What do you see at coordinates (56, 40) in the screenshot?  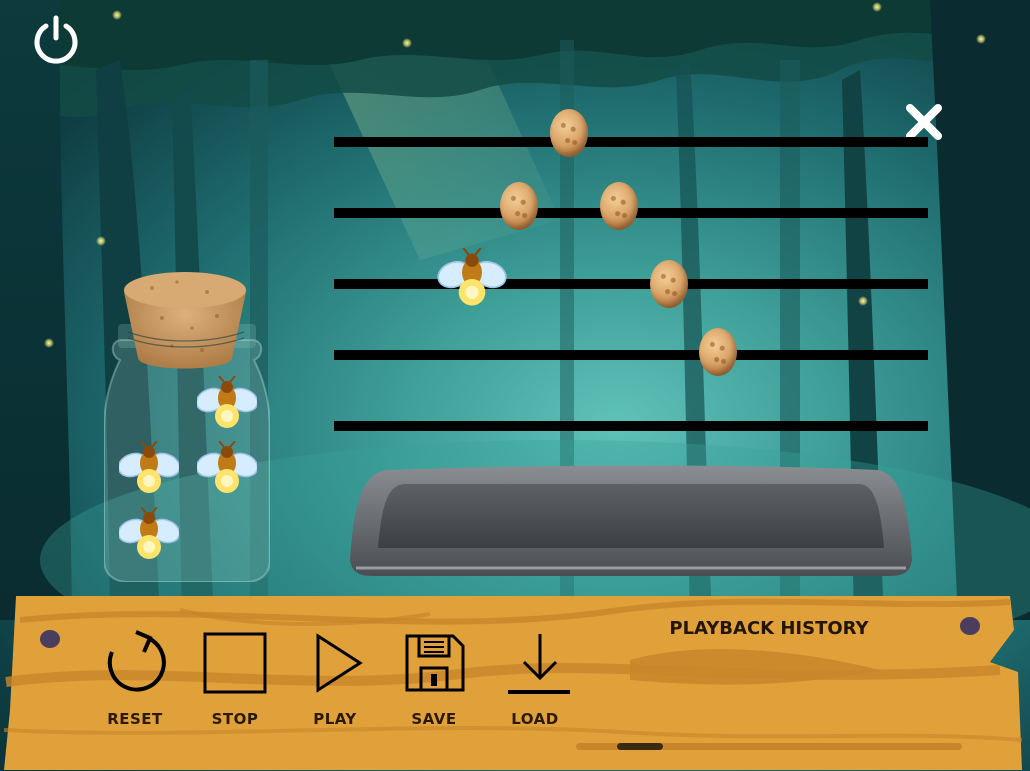 I see `power-icon` at bounding box center [56, 40].